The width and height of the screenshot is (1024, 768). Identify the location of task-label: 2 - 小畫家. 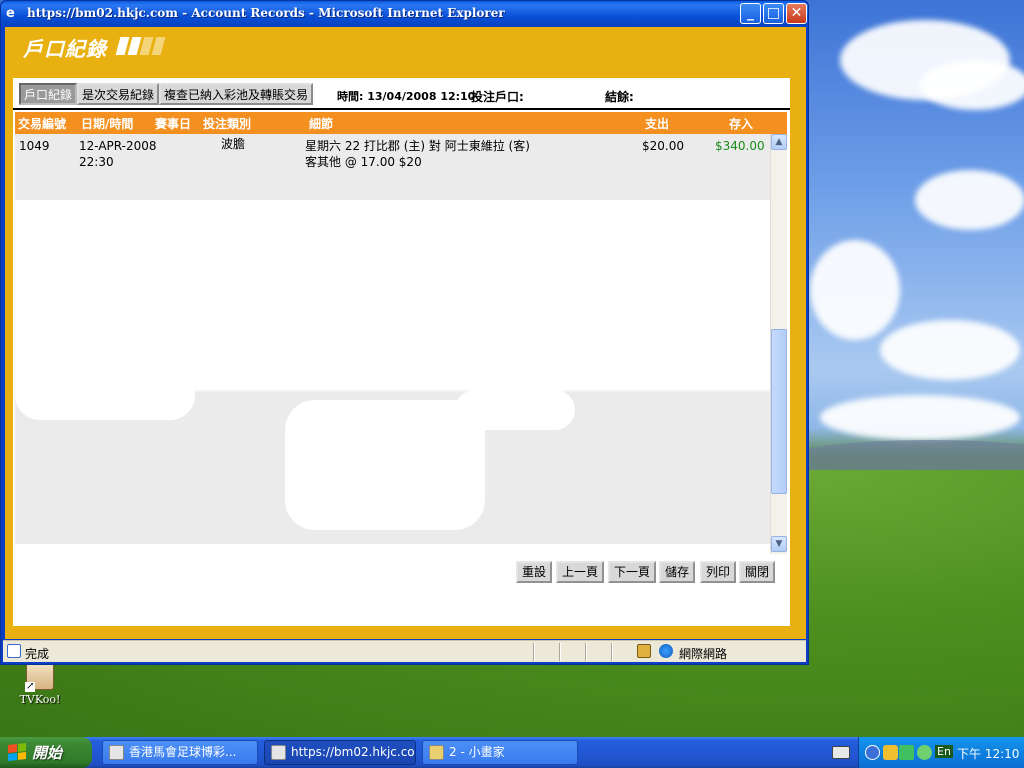
(477, 752).